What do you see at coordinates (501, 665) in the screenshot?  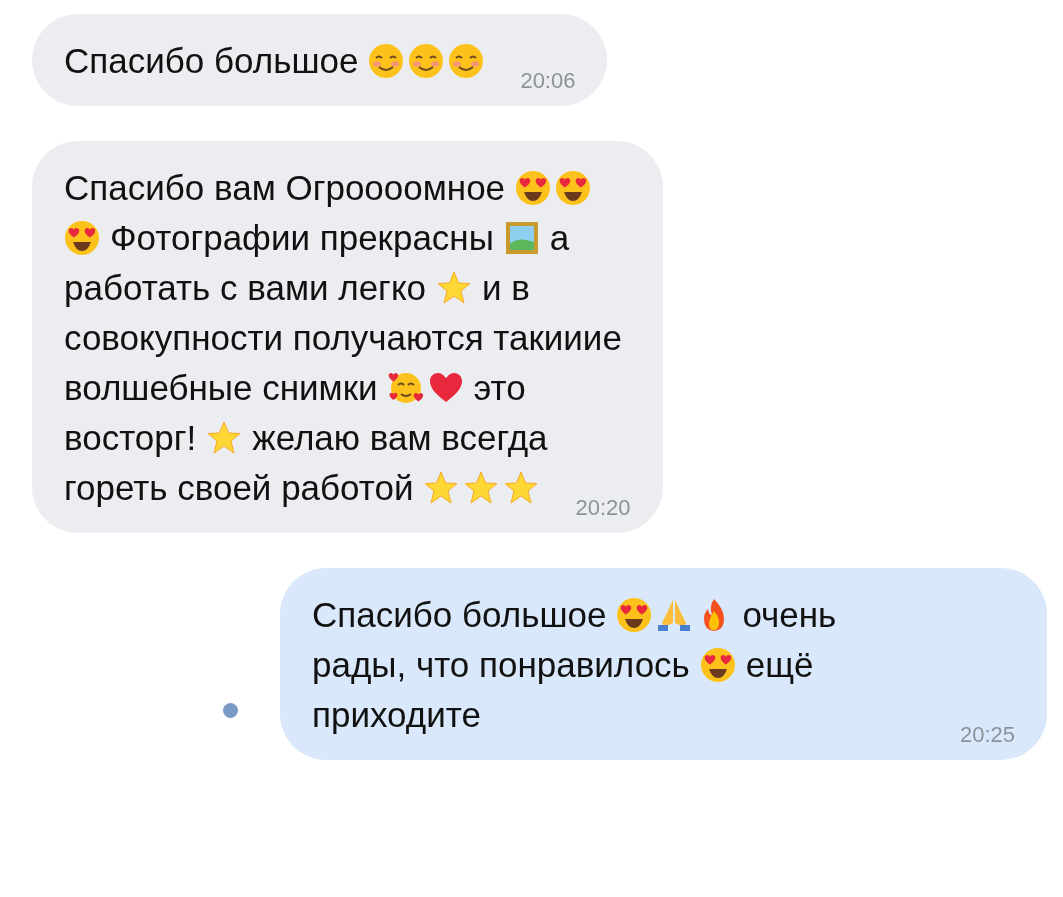 I see `message-text: рады, что понравилось` at bounding box center [501, 665].